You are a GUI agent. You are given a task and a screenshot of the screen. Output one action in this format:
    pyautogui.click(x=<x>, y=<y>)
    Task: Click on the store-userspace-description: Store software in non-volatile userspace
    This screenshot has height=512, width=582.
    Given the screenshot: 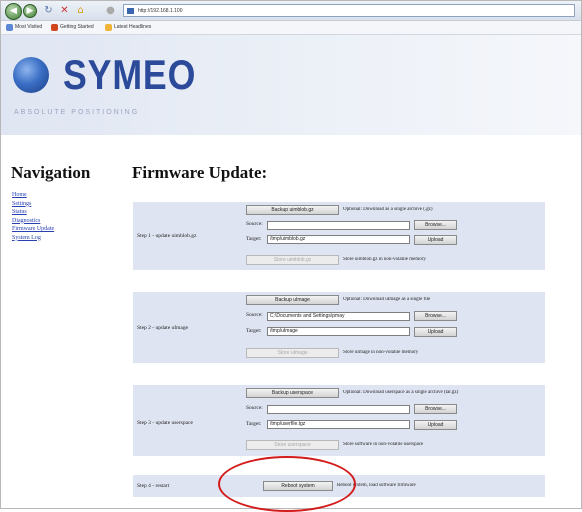 What is the action you would take?
    pyautogui.click(x=383, y=444)
    